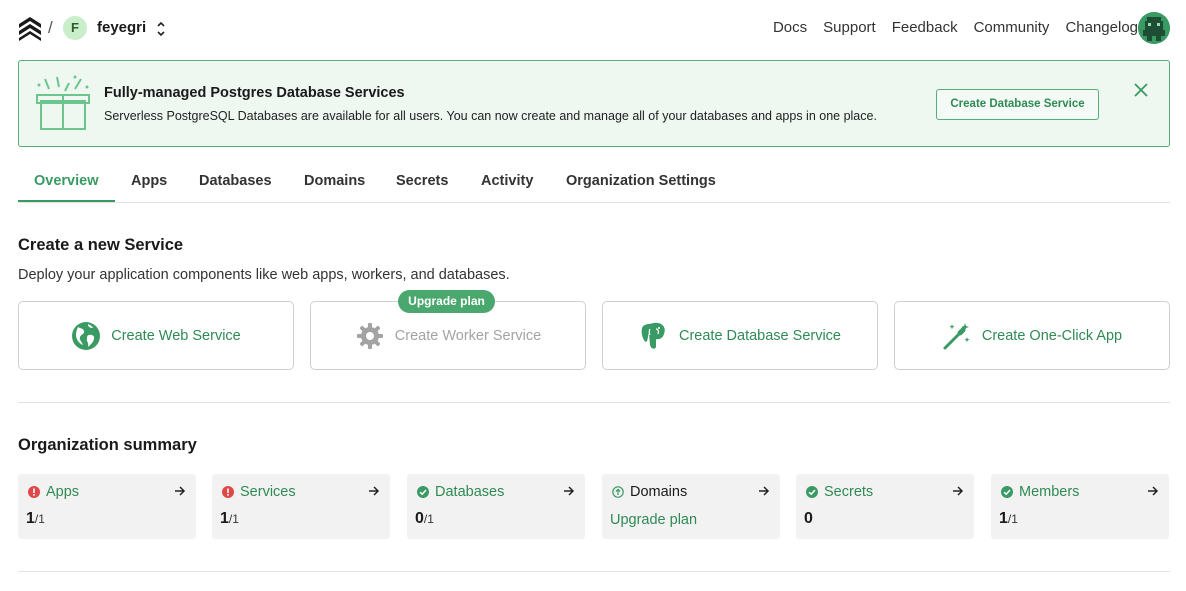  What do you see at coordinates (1080, 506) in the screenshot?
I see `summary-card-members: Members 1/1` at bounding box center [1080, 506].